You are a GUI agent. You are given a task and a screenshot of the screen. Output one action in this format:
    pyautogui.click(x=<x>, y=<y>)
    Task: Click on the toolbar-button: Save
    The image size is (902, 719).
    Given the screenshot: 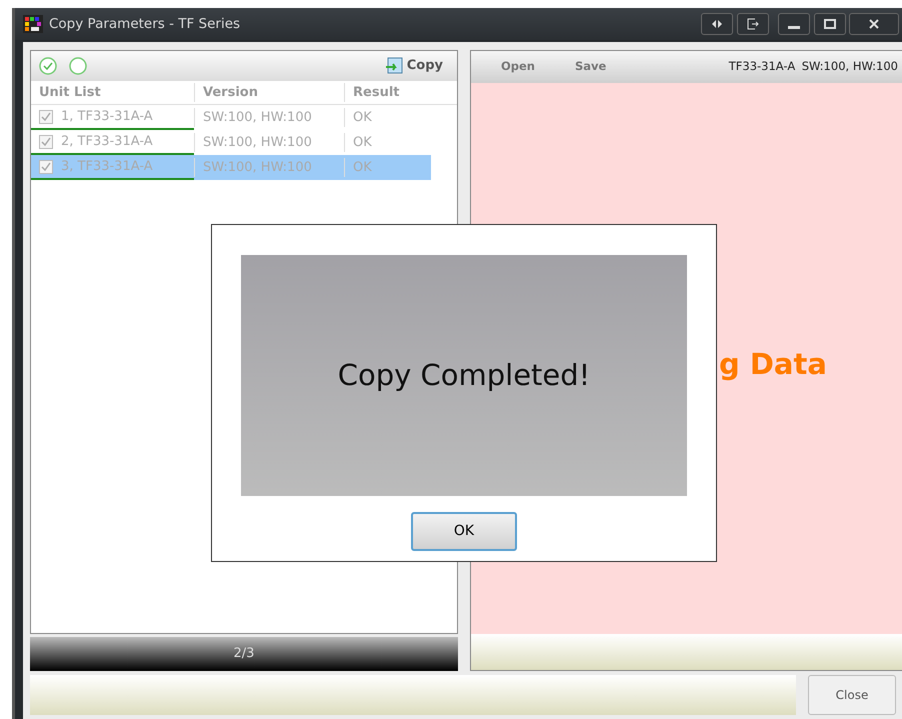 What is the action you would take?
    pyautogui.click(x=590, y=67)
    